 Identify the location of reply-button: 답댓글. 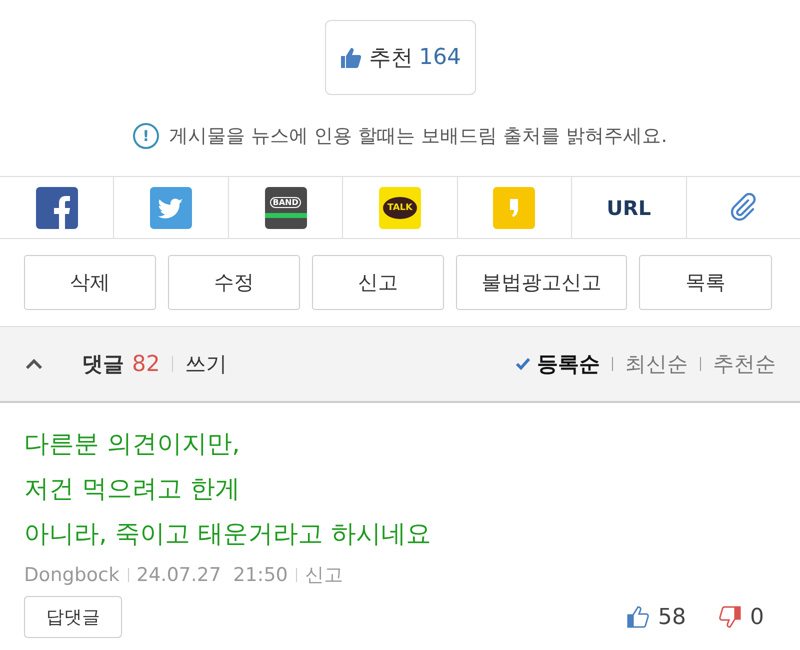
(73, 617).